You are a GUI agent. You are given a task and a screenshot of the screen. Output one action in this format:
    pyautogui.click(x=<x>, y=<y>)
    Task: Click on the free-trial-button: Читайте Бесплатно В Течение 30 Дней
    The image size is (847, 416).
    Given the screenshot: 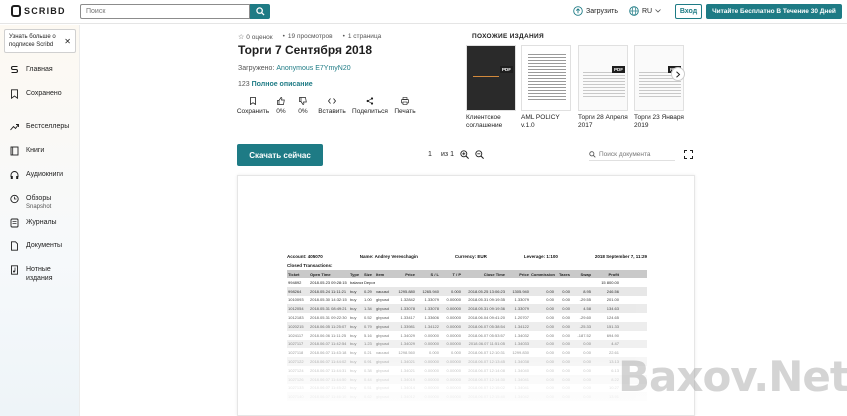 What is the action you would take?
    pyautogui.click(x=774, y=11)
    